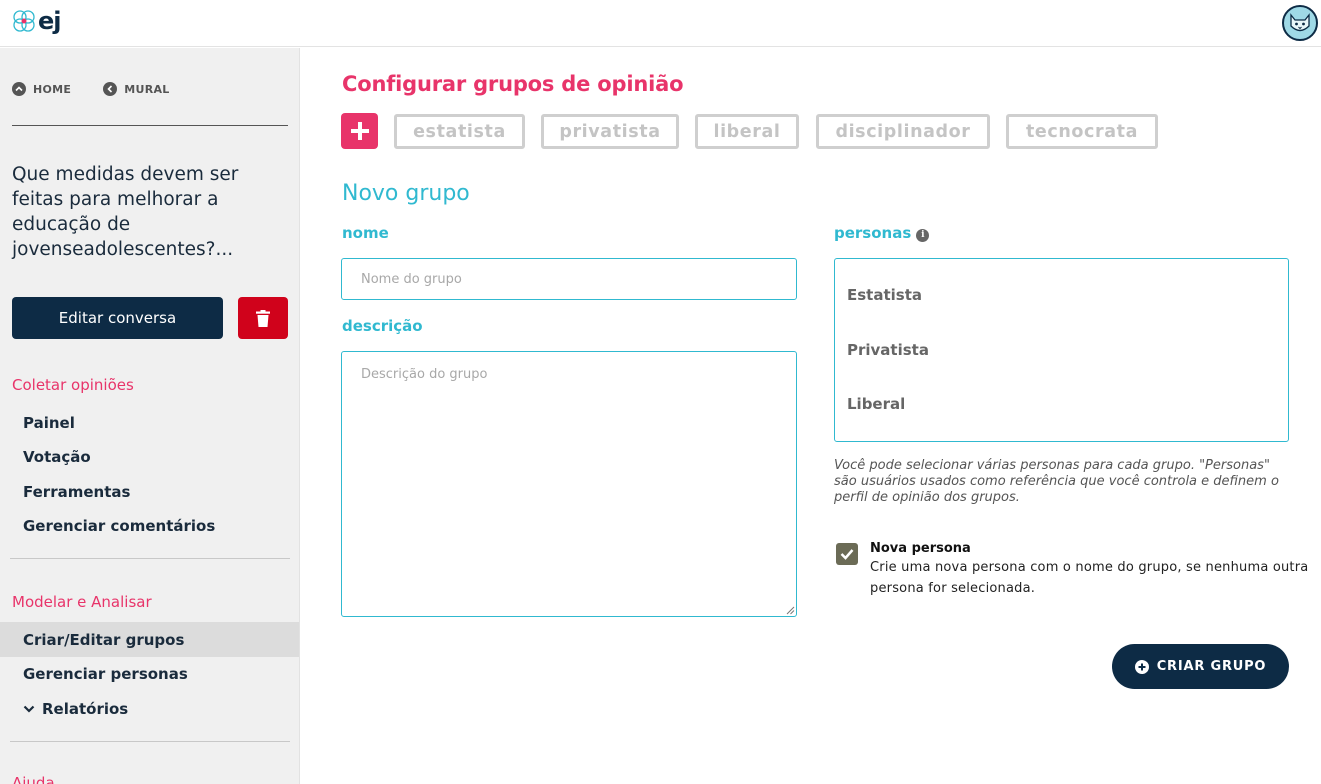 The image size is (1321, 784). What do you see at coordinates (147, 89) in the screenshot?
I see `mural-label: MURAL` at bounding box center [147, 89].